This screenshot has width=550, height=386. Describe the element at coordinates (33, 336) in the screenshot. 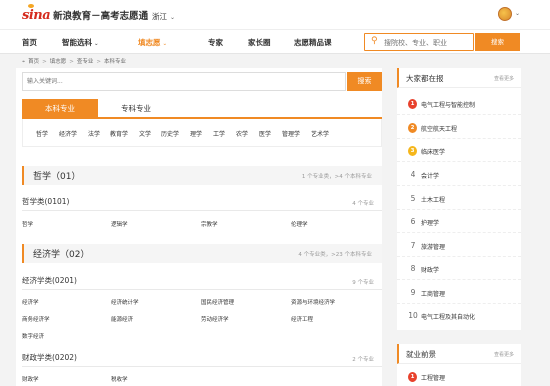

I see `major-item: 数字经济` at that location.